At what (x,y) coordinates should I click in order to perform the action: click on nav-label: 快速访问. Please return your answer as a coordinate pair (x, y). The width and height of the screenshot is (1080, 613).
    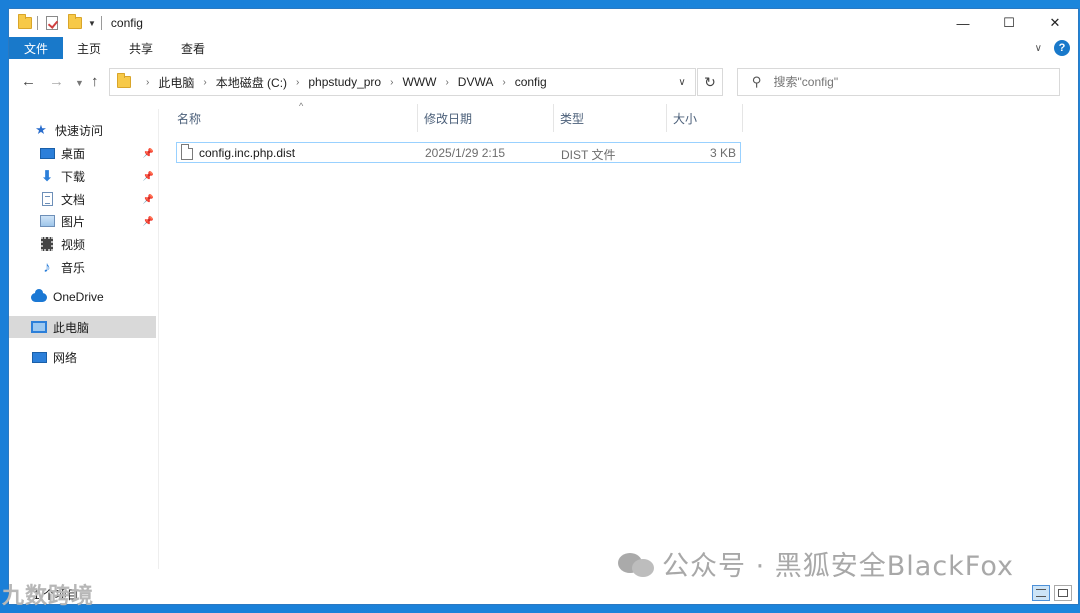
    Looking at the image, I should click on (79, 130).